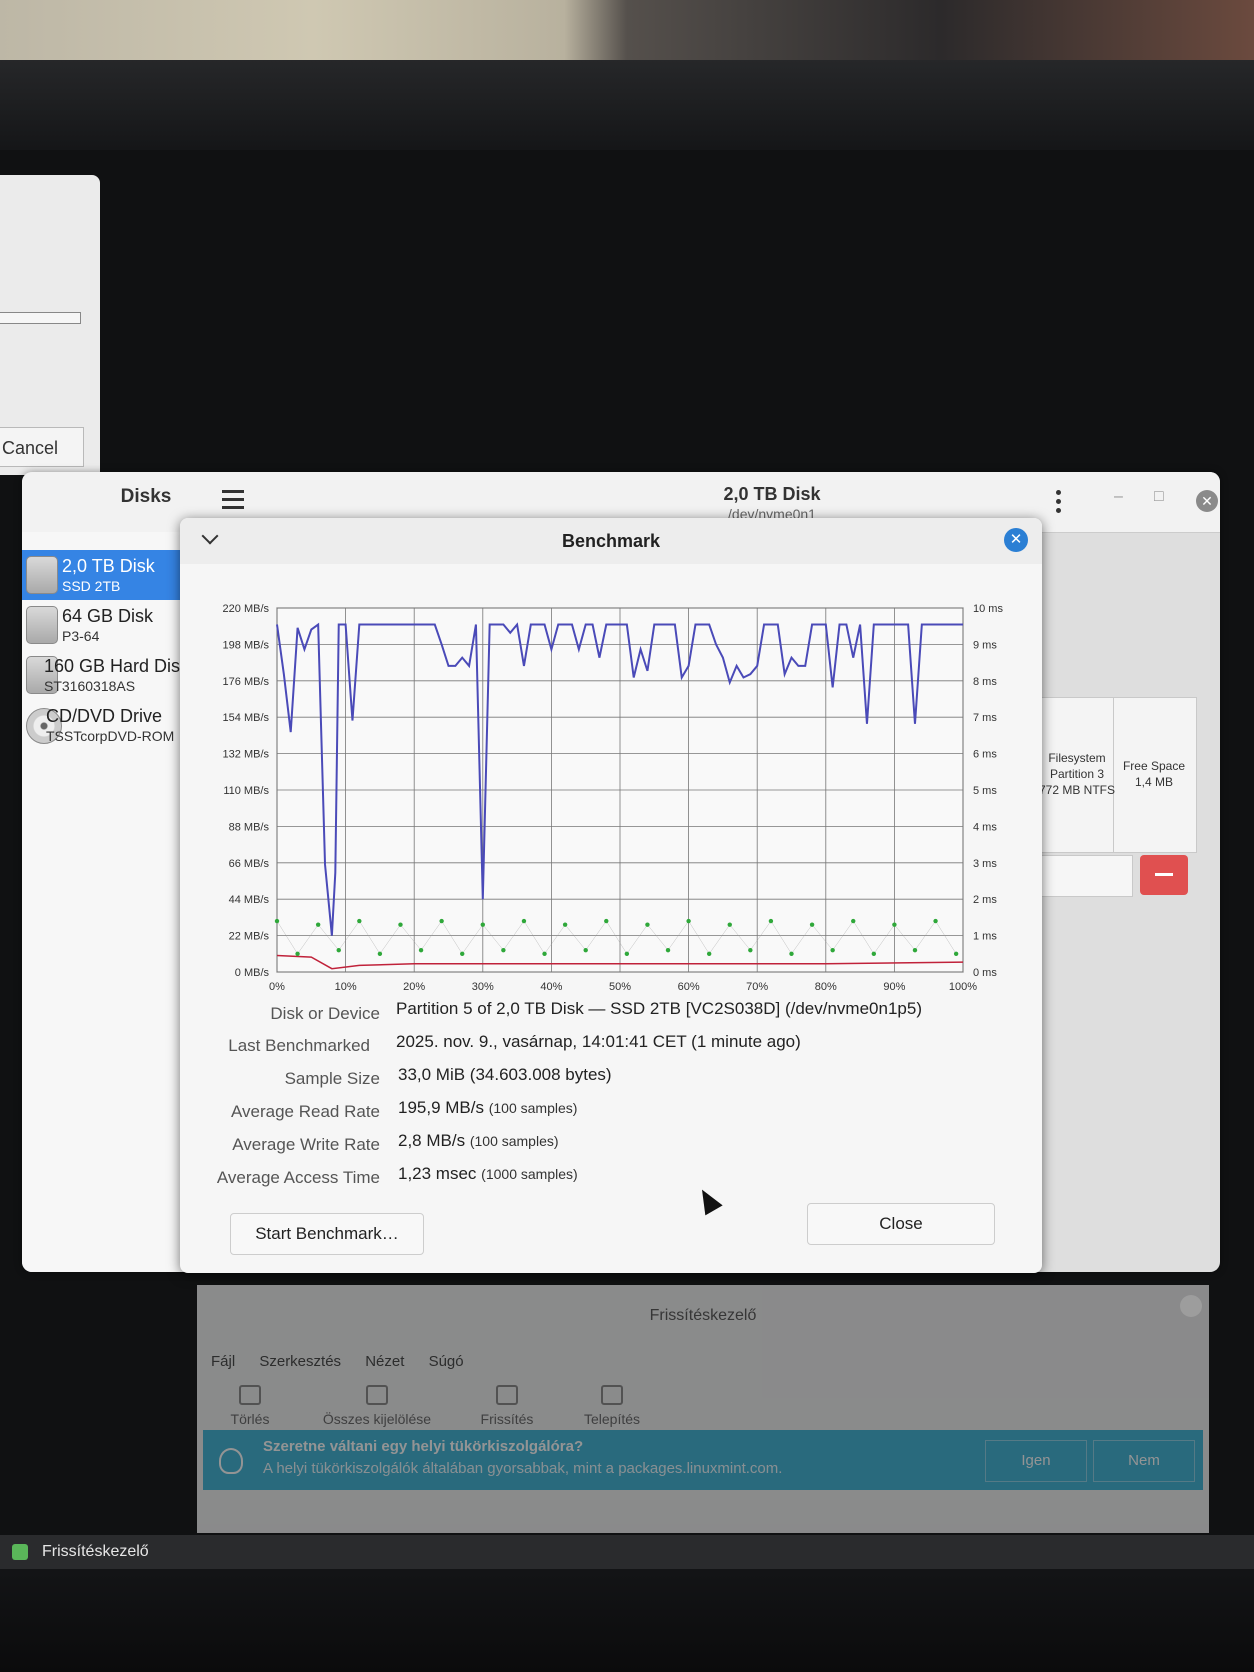 Image resolution: width=1254 pixels, height=1672 pixels. I want to click on y-left-tick-label: 220 MB/s, so click(246, 609).